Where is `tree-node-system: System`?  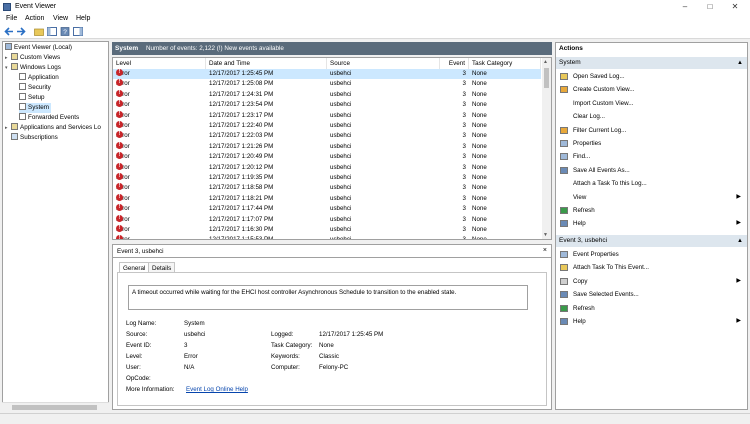 tree-node-system: System is located at coordinates (35, 108).